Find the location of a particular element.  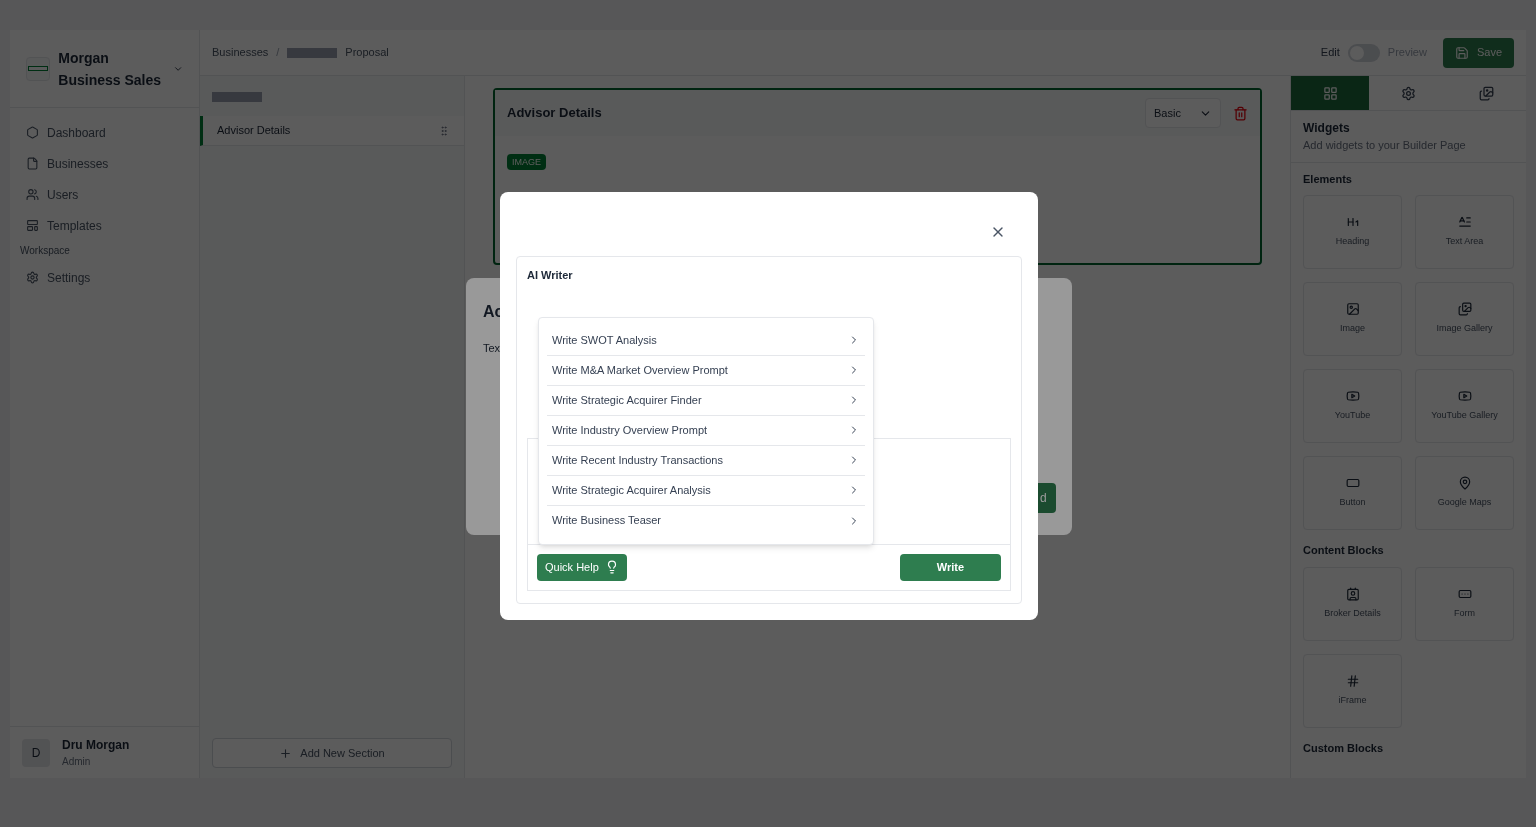

users-icon is located at coordinates (32, 194).